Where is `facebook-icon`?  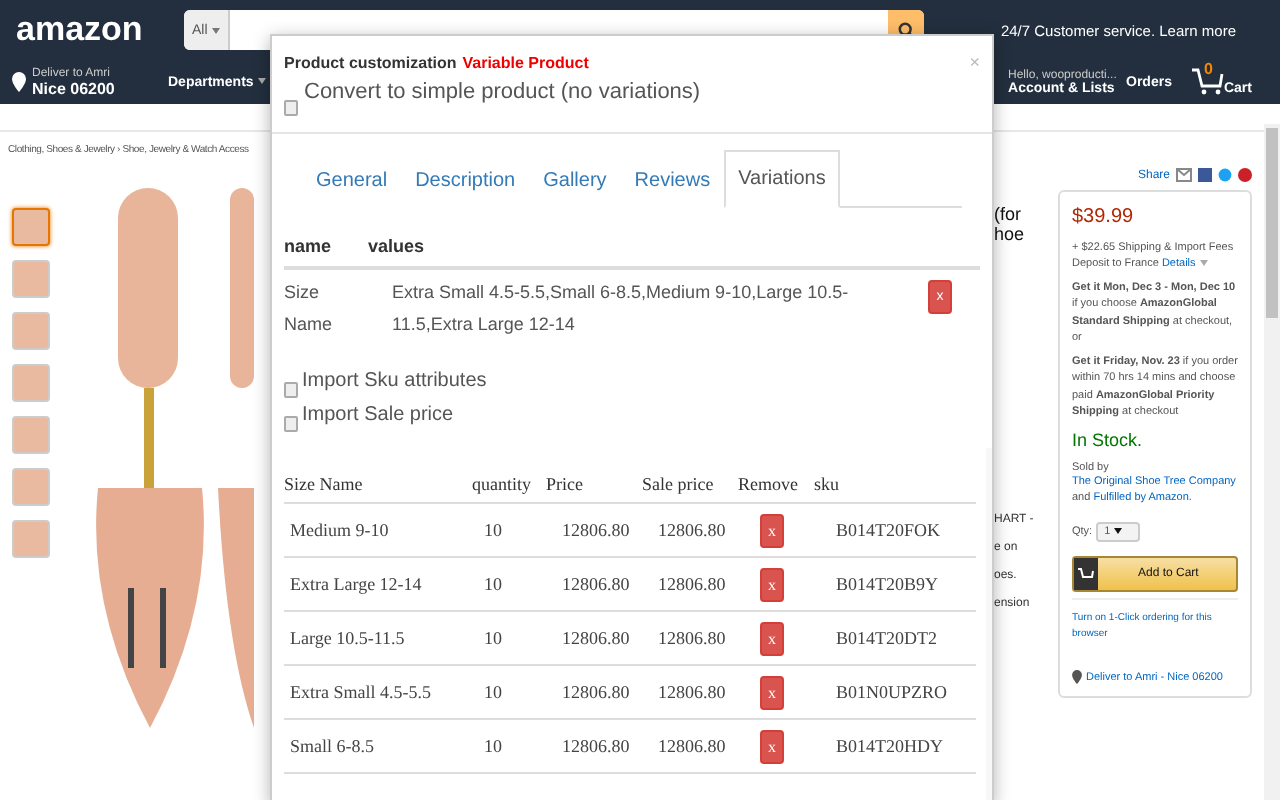 facebook-icon is located at coordinates (1205, 175).